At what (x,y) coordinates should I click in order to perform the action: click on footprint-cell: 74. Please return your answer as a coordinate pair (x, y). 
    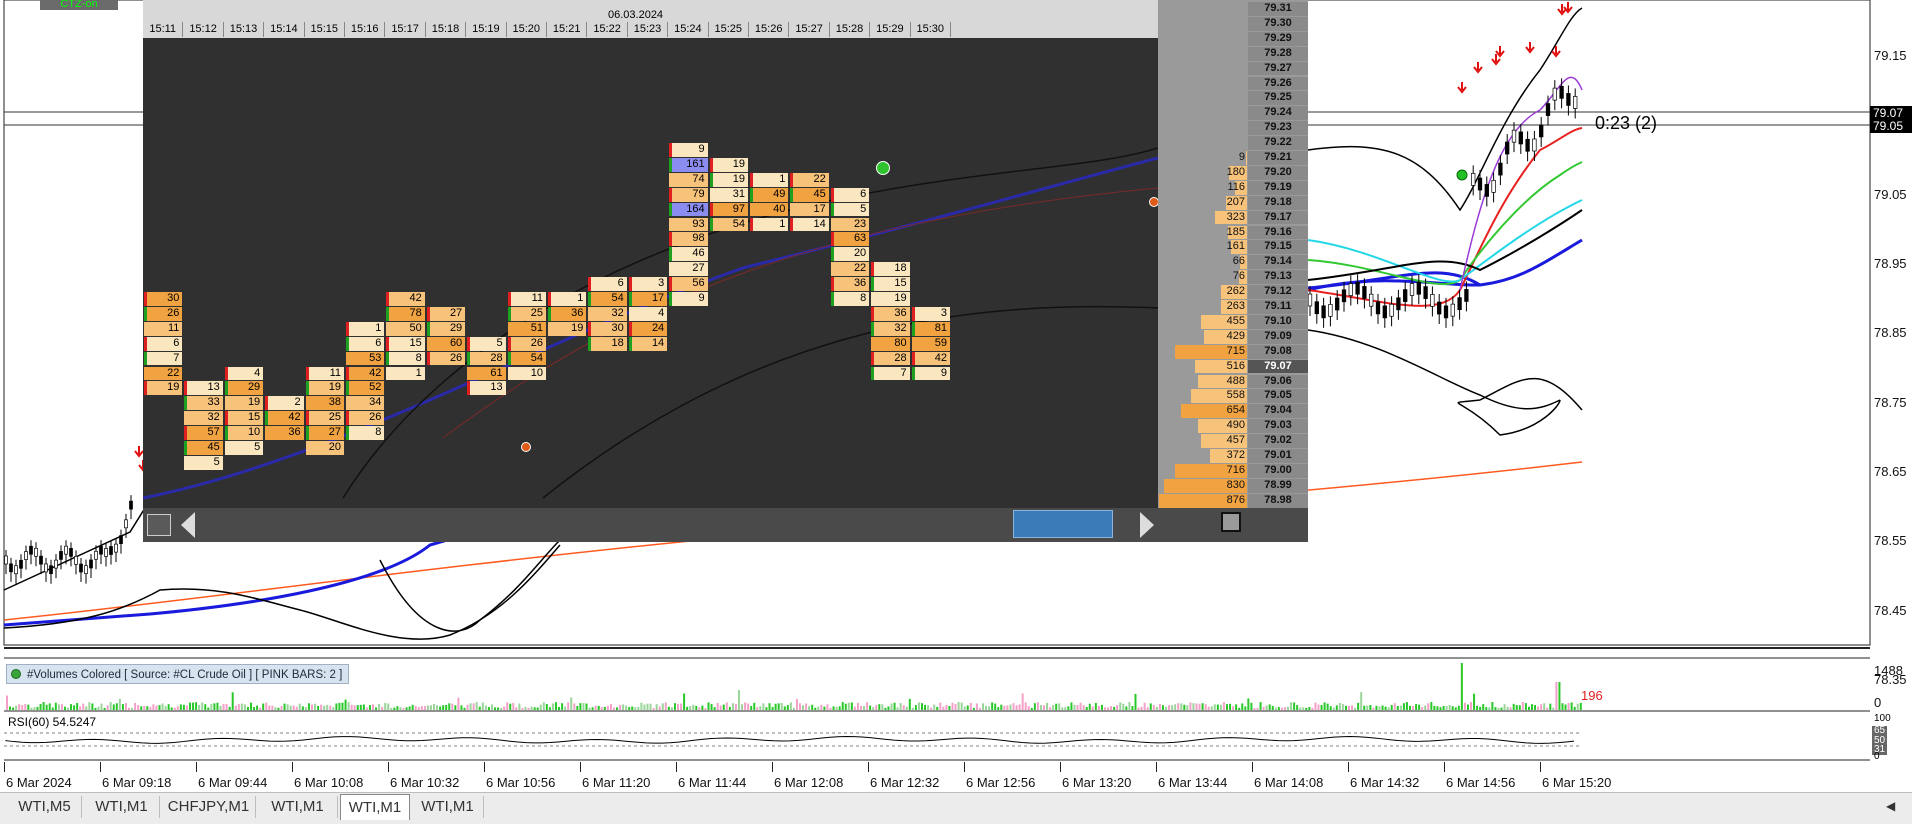
    Looking at the image, I should click on (688, 179).